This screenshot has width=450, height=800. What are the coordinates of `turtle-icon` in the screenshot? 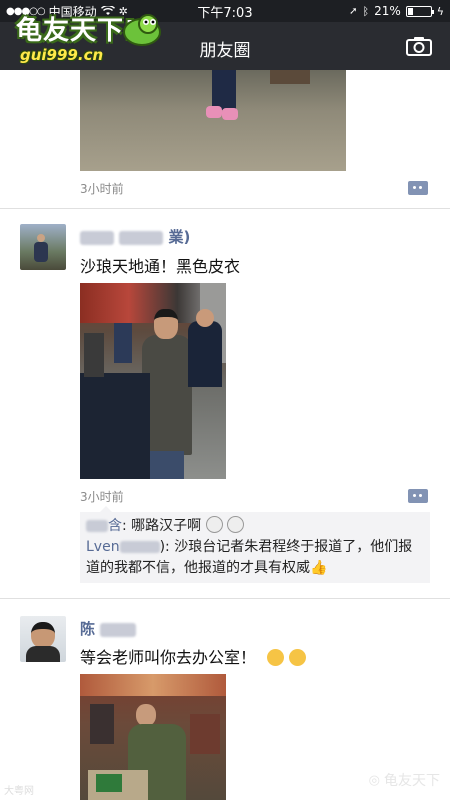 It's located at (142, 30).